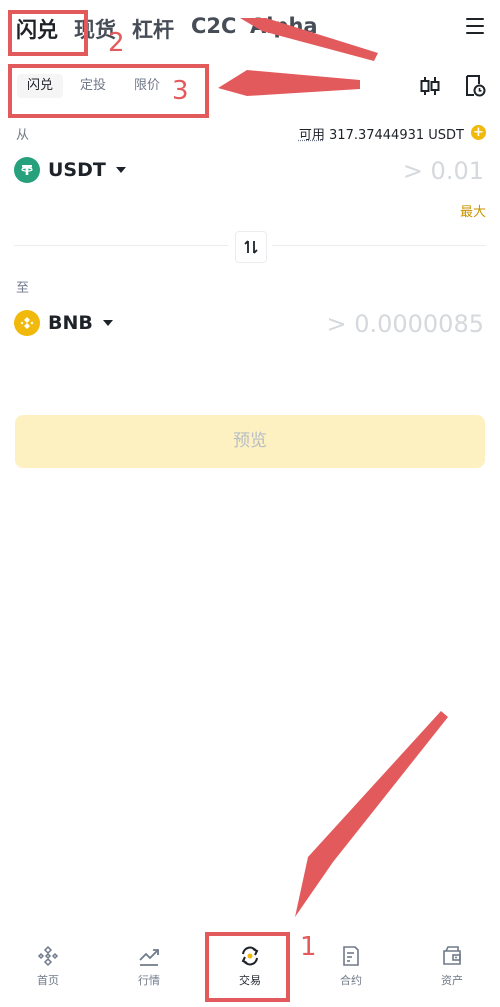 The image size is (500, 1007). I want to click on from-coin-selector: USDT, so click(70, 170).